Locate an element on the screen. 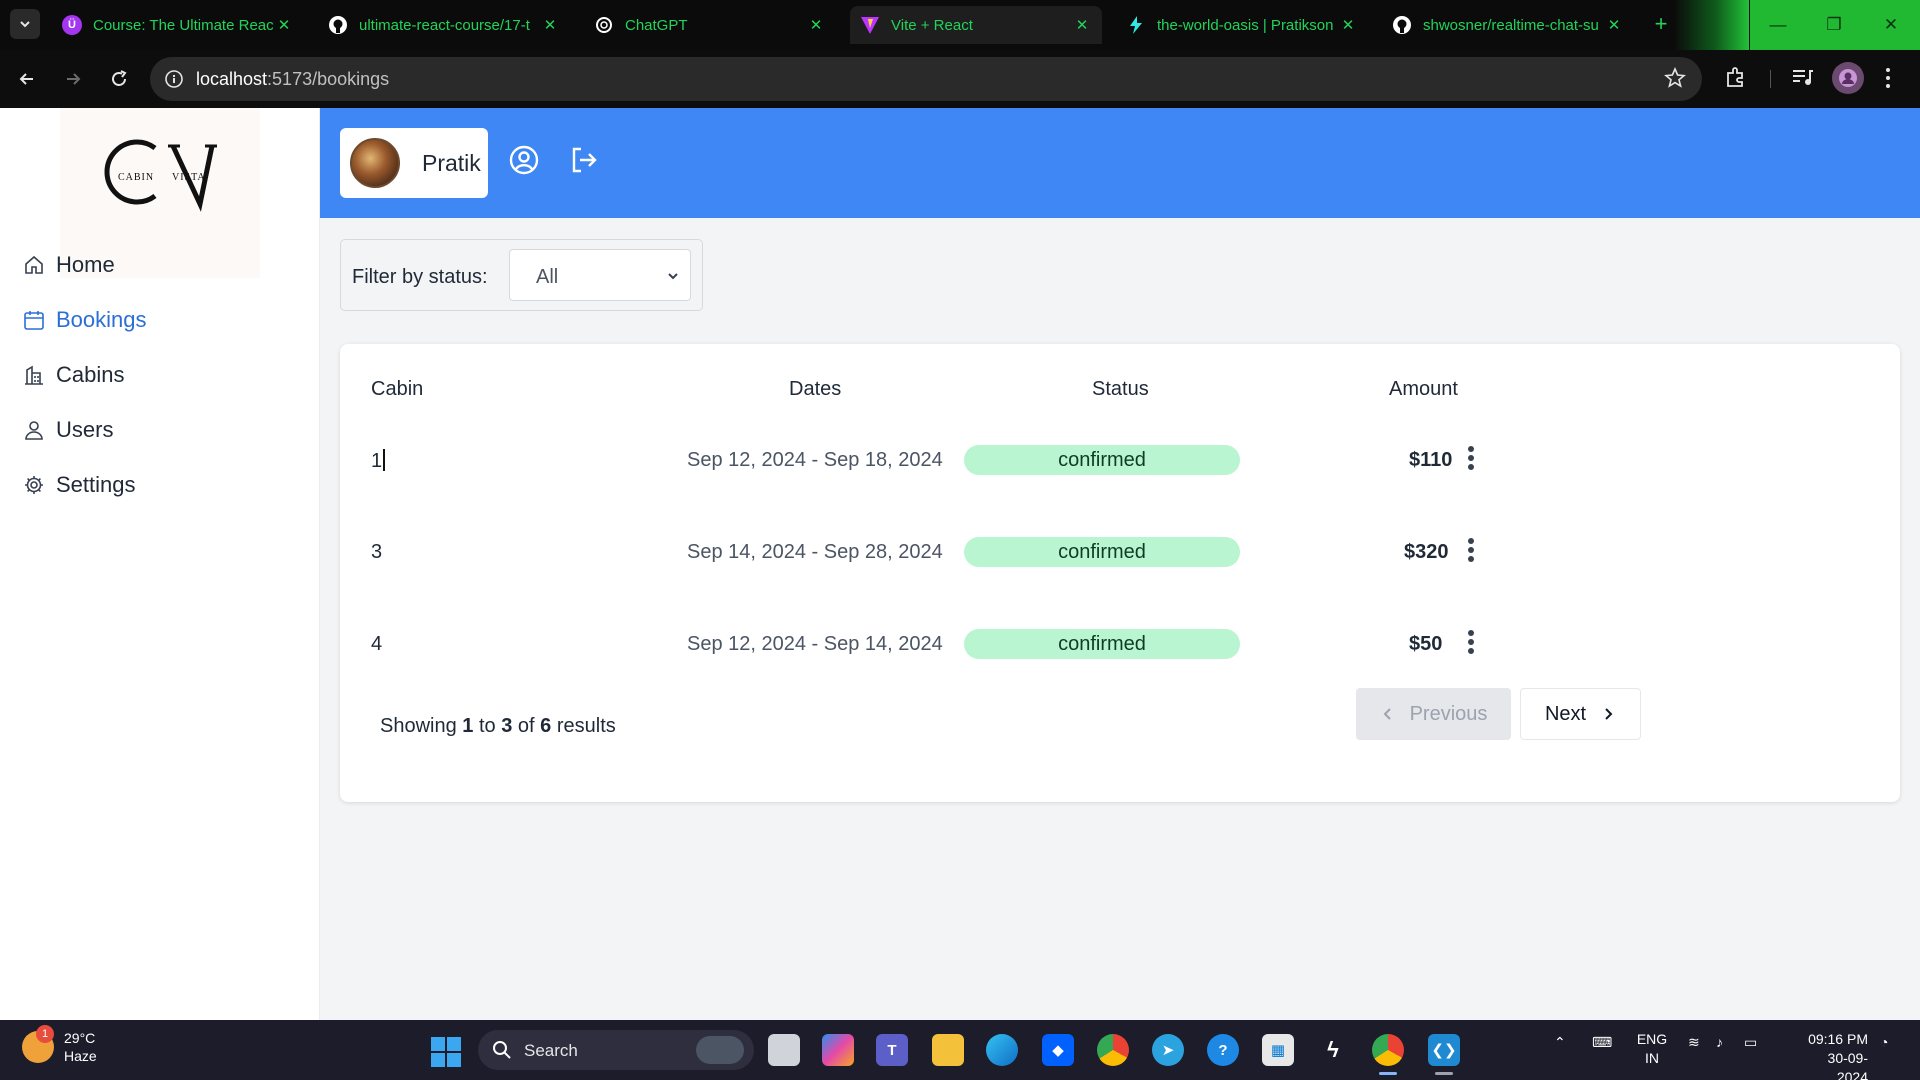 This screenshot has width=1920, height=1080. summary-to-word: to is located at coordinates (487, 726).